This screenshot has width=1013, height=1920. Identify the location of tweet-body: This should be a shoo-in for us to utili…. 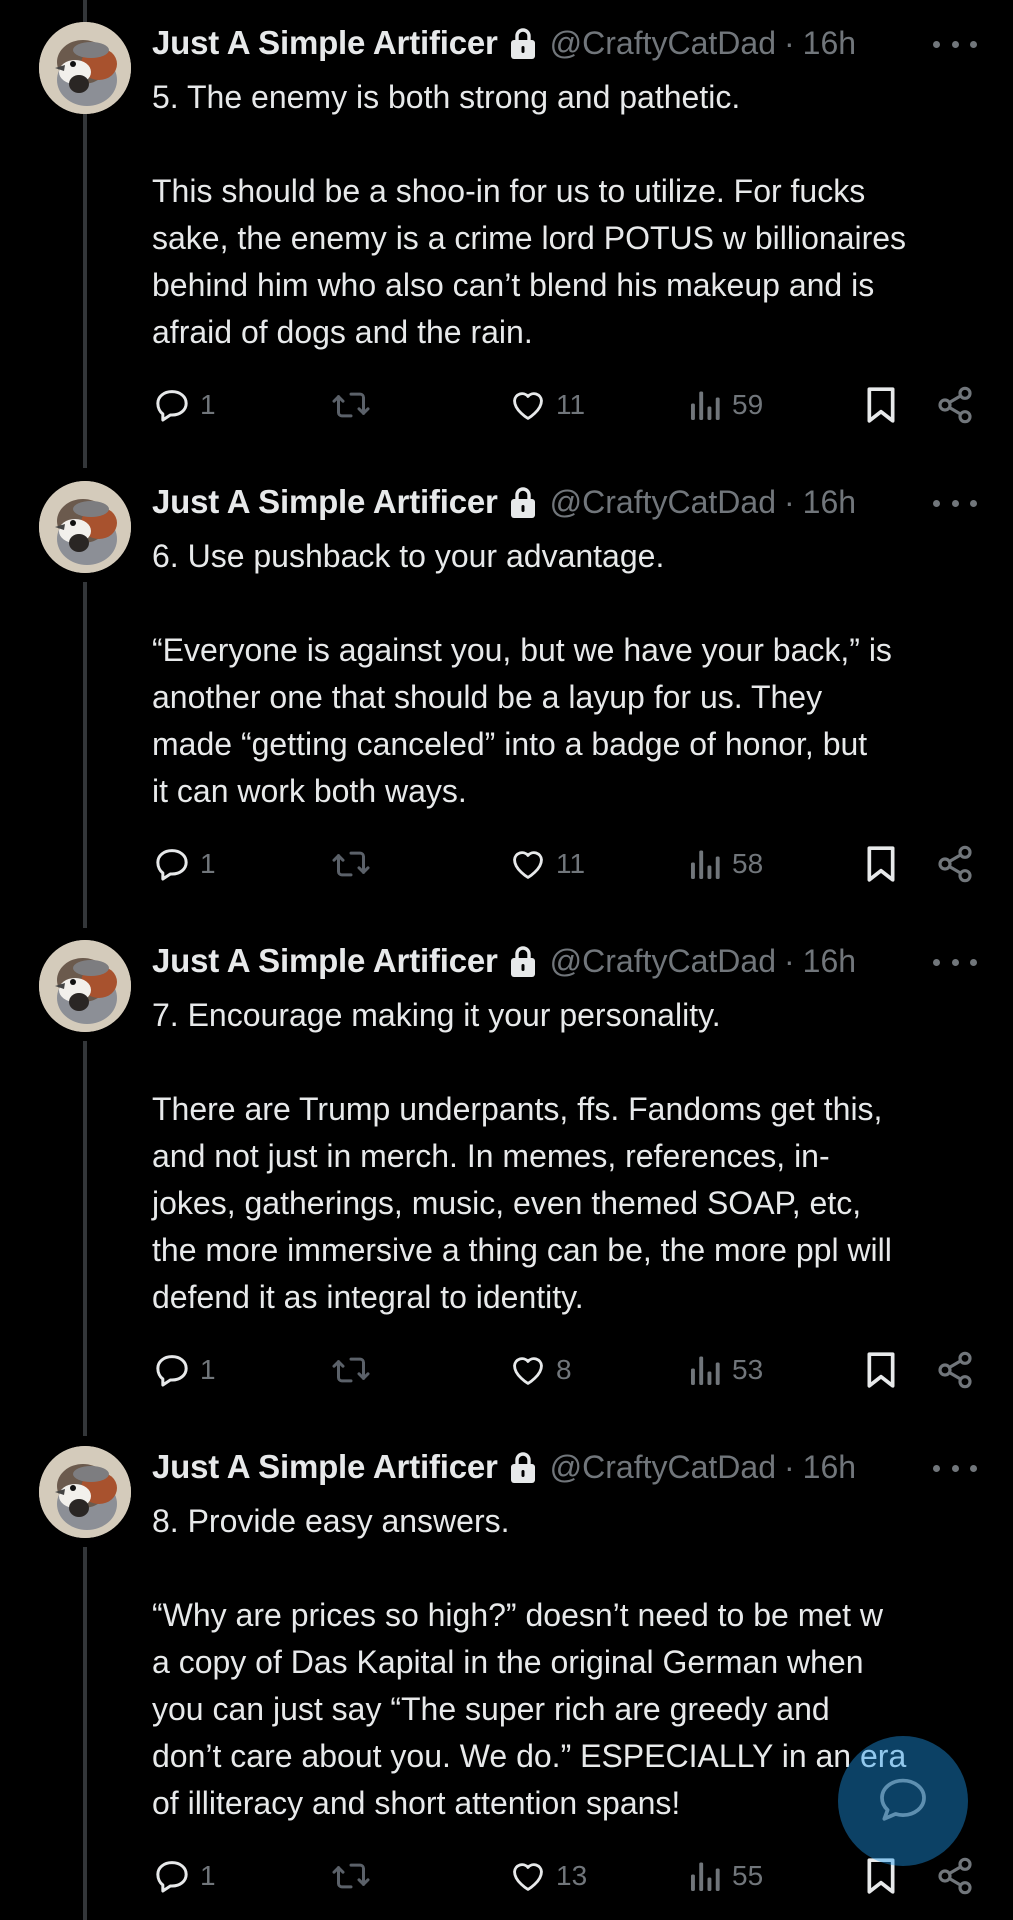
(529, 261).